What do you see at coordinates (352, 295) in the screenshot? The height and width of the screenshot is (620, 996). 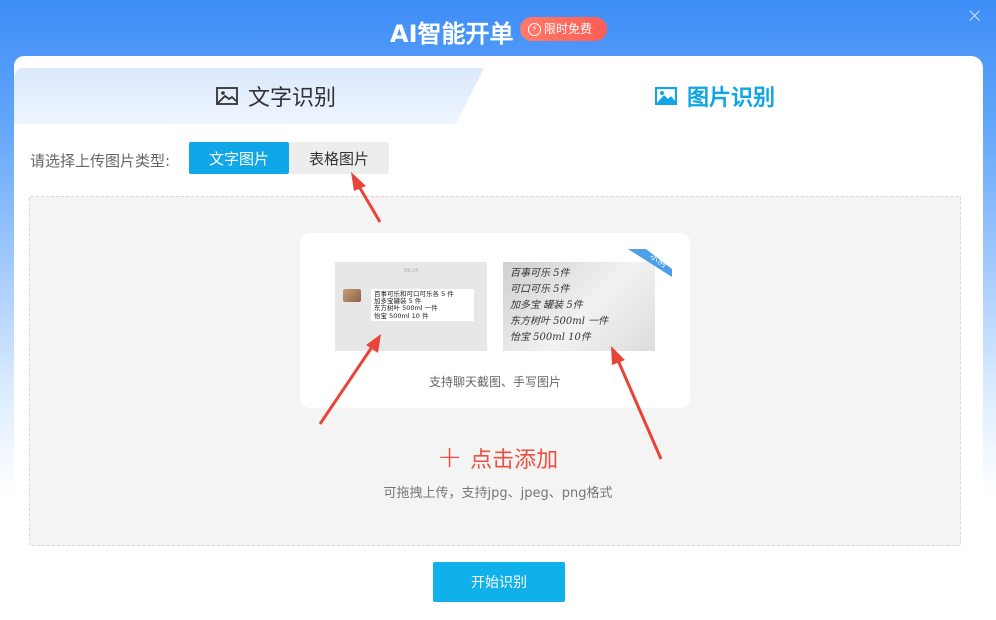 I see `avatar` at bounding box center [352, 295].